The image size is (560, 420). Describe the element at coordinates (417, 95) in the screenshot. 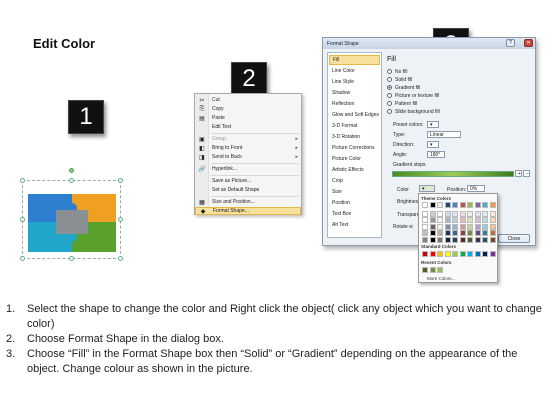

I see `fill-option-picture-or-texture-fill: Picture or texture fill` at that location.